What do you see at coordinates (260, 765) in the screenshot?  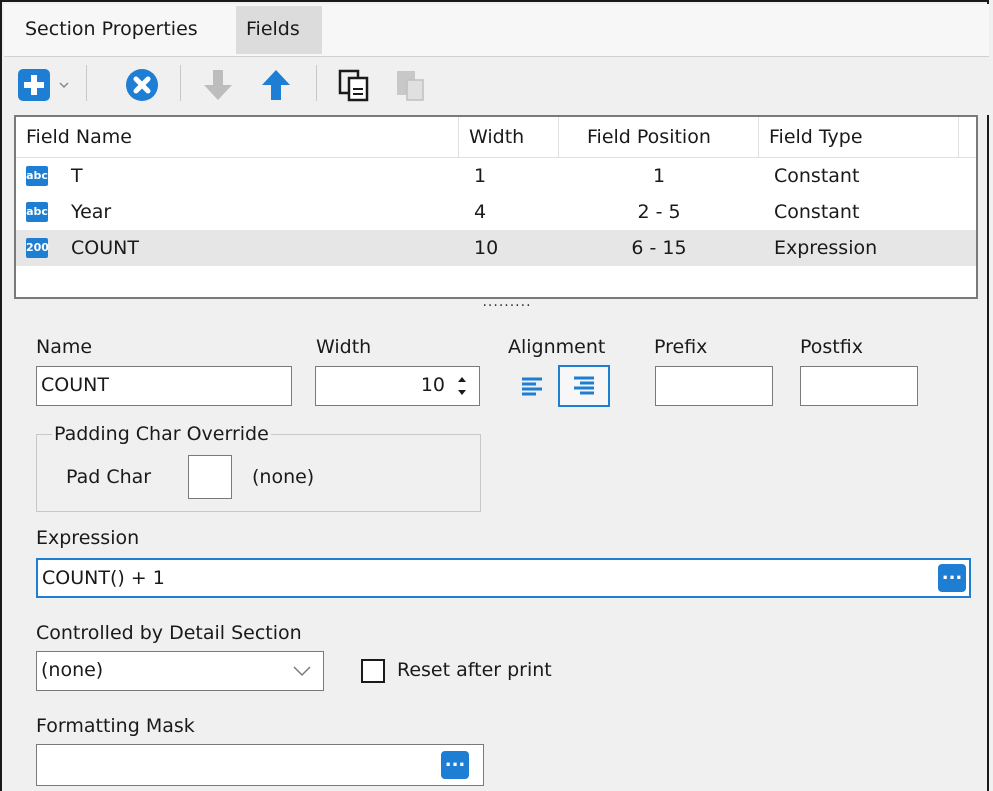 I see `formatting-mask-input` at bounding box center [260, 765].